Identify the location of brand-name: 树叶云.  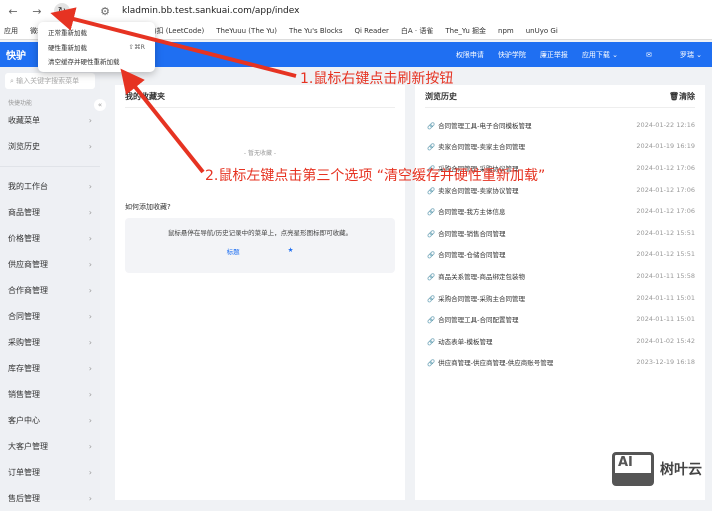
(681, 470).